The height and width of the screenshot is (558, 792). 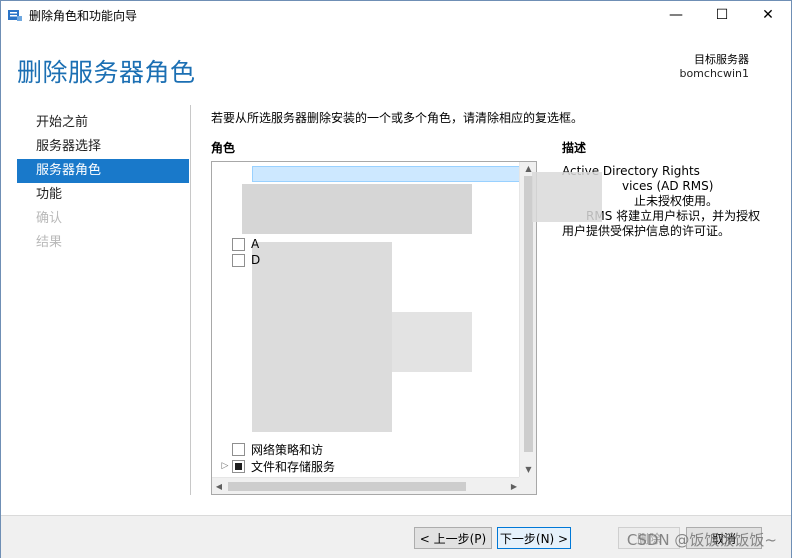 What do you see at coordinates (534, 538) in the screenshot?
I see `next-button: 下一步(N) >` at bounding box center [534, 538].